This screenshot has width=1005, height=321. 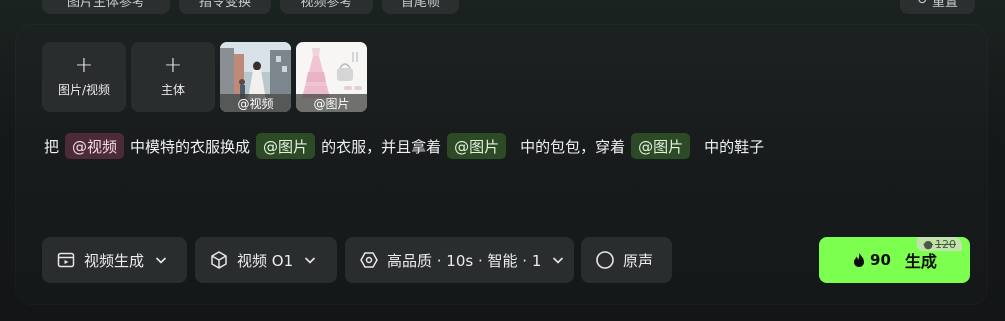 What do you see at coordinates (420, 7) in the screenshot?
I see `tab-first-last-frame: 首尾帧` at bounding box center [420, 7].